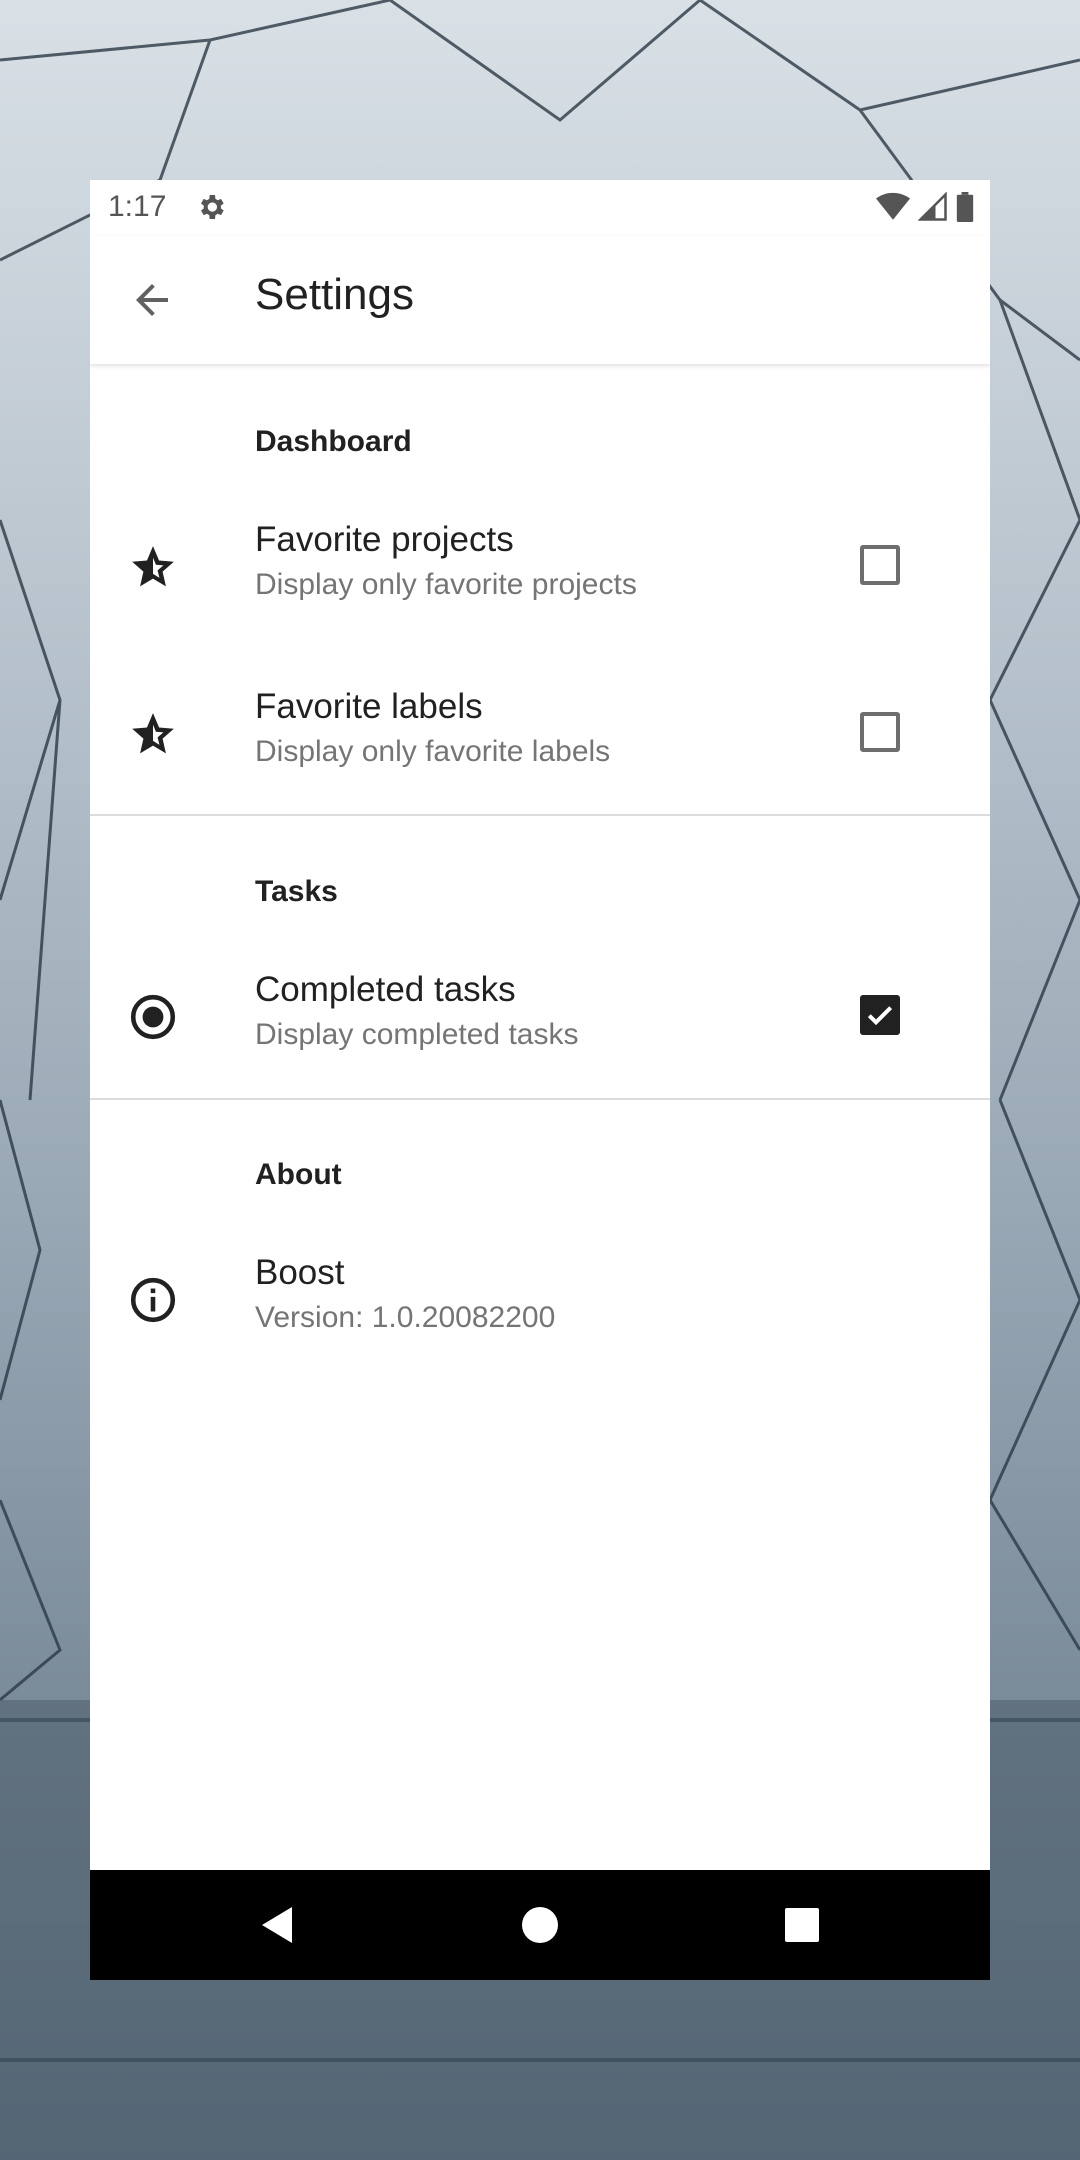  What do you see at coordinates (334, 294) in the screenshot?
I see `page-title: Settings` at bounding box center [334, 294].